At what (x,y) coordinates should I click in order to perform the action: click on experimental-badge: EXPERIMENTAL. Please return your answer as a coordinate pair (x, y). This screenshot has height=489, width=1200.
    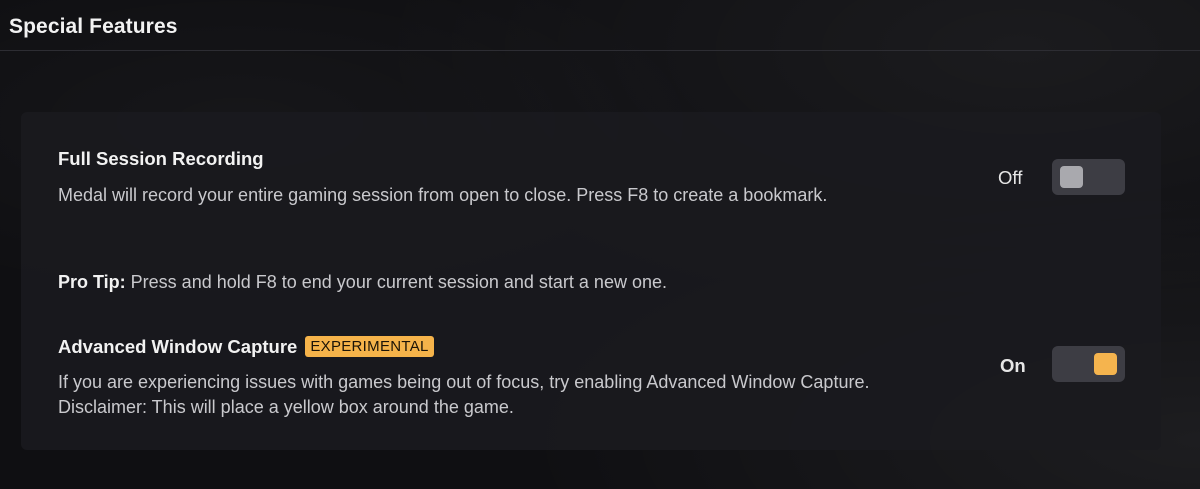
    Looking at the image, I should click on (369, 346).